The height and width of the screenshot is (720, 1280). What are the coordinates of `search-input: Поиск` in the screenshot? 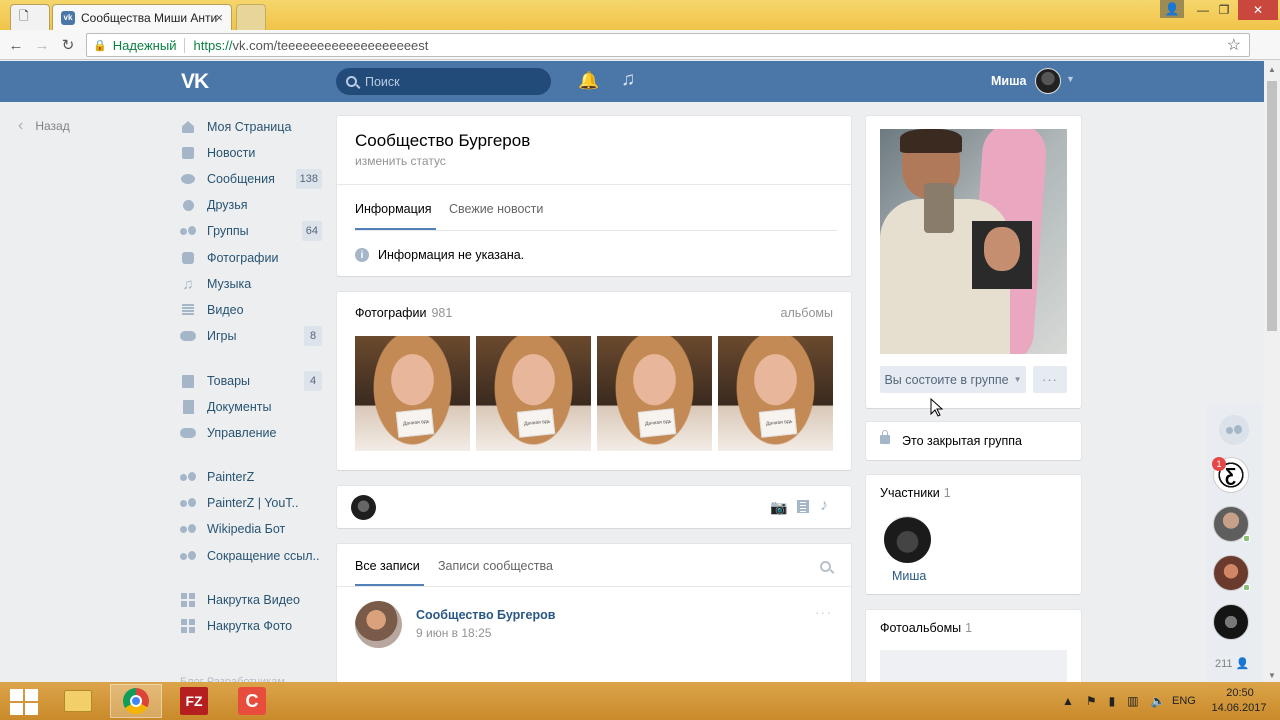 It's located at (443, 81).